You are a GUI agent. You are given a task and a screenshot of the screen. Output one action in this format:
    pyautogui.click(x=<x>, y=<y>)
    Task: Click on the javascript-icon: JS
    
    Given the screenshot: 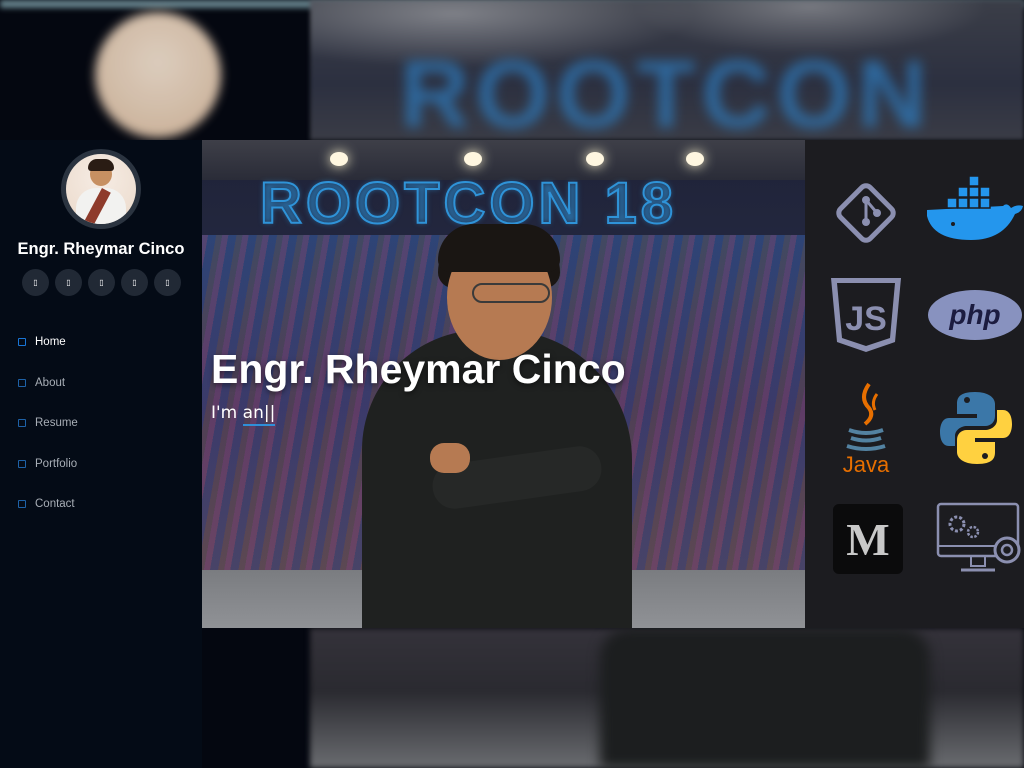 What is the action you would take?
    pyautogui.click(x=866, y=315)
    